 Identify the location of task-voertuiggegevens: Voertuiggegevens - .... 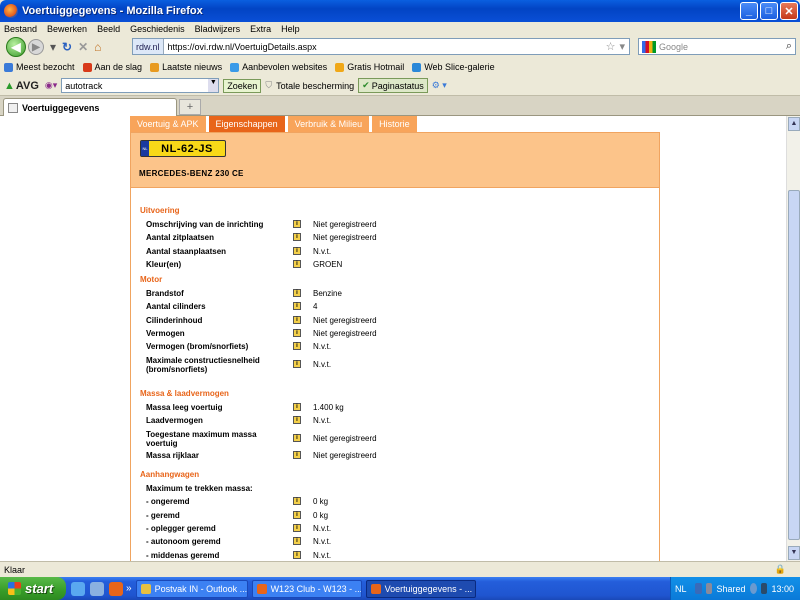
(420, 588).